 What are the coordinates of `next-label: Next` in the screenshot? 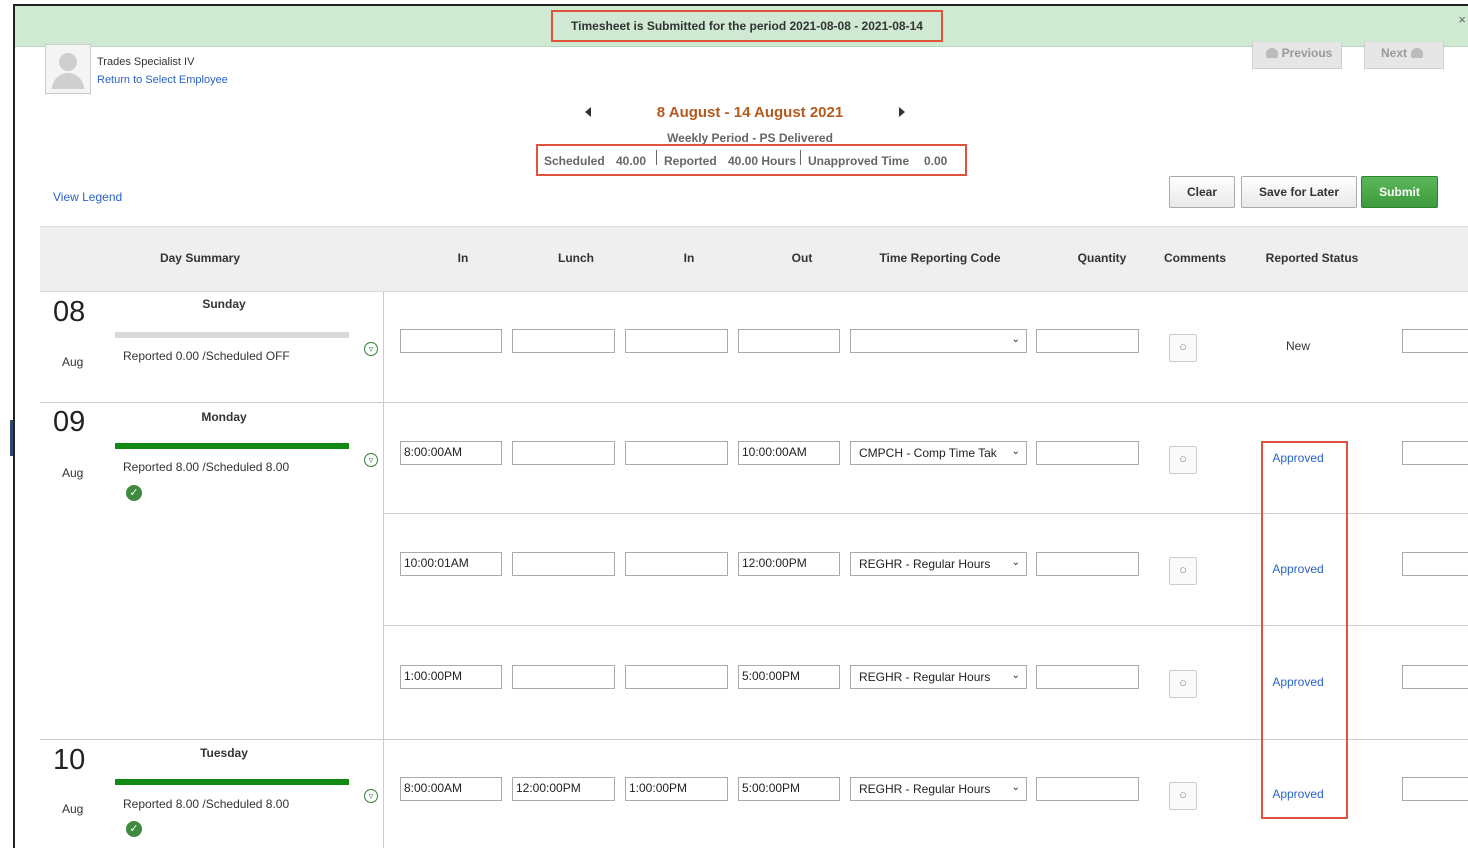 It's located at (1393, 53).